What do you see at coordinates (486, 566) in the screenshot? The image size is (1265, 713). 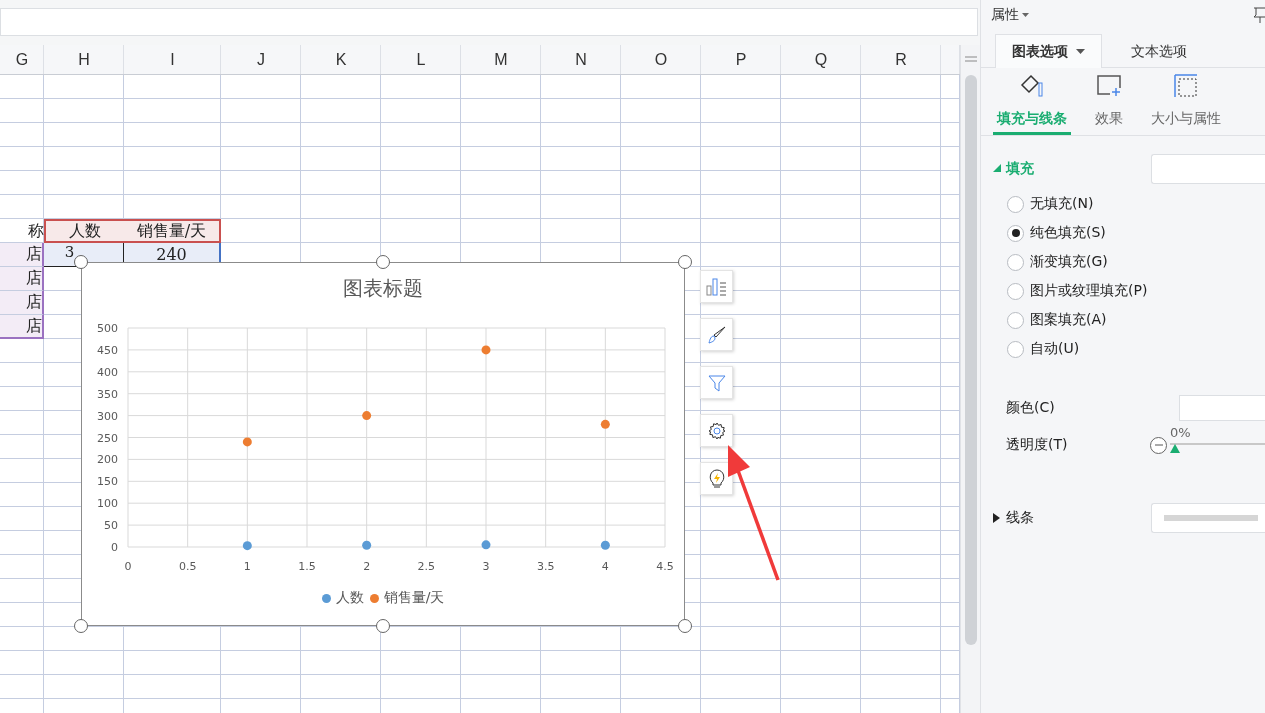 I see `axis-label: 3` at bounding box center [486, 566].